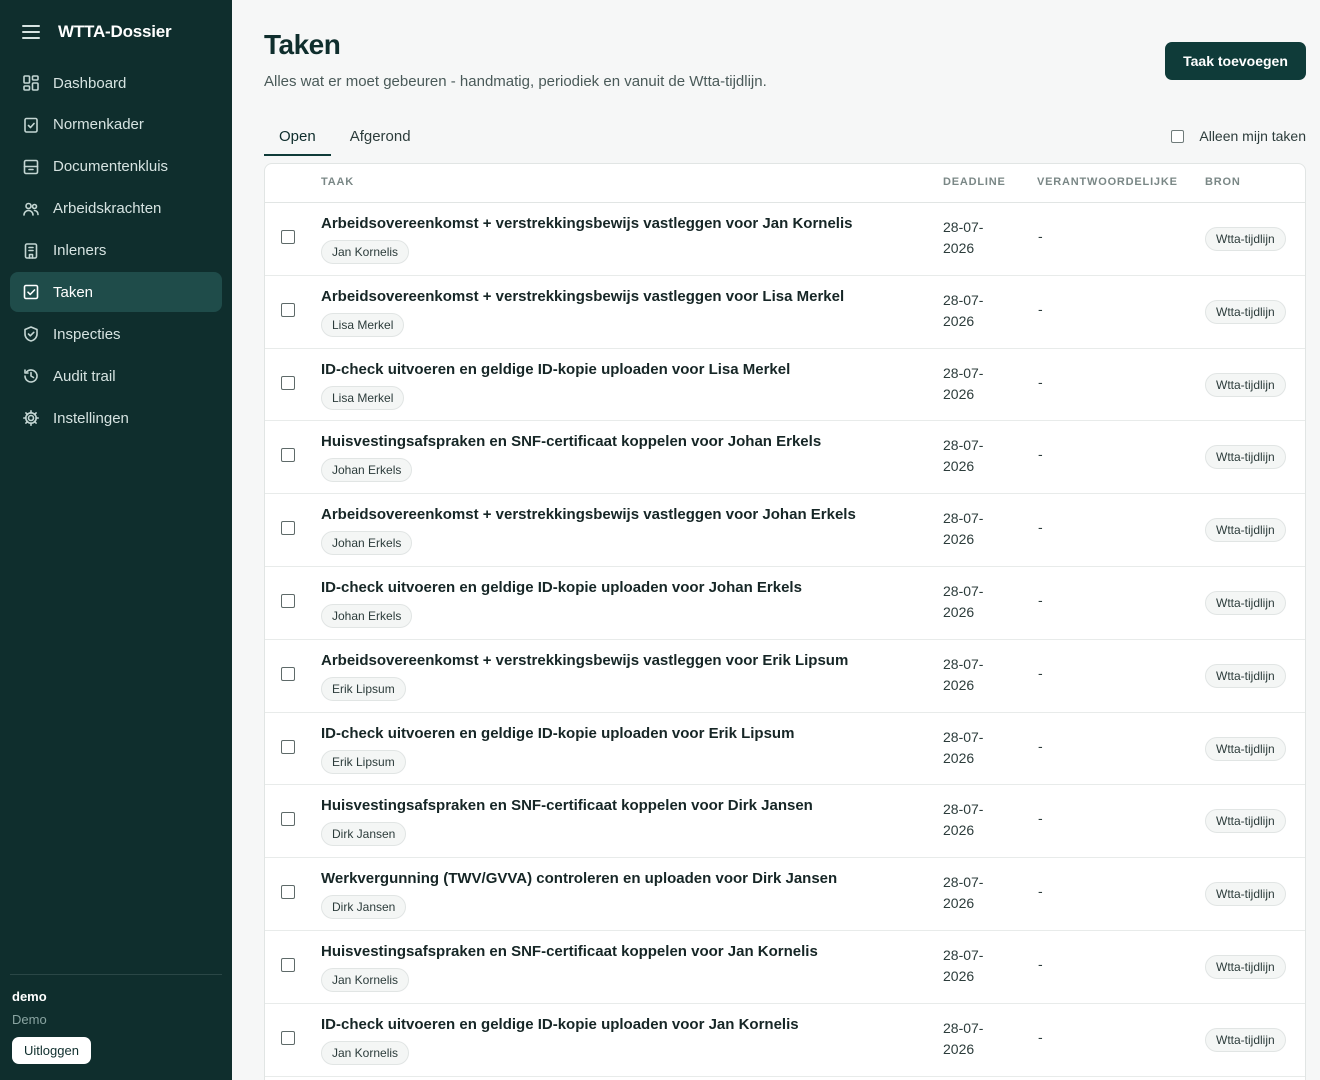 This screenshot has width=1320, height=1080. I want to click on column-header-owner: VERANTWOORDELIJKE, so click(1107, 182).